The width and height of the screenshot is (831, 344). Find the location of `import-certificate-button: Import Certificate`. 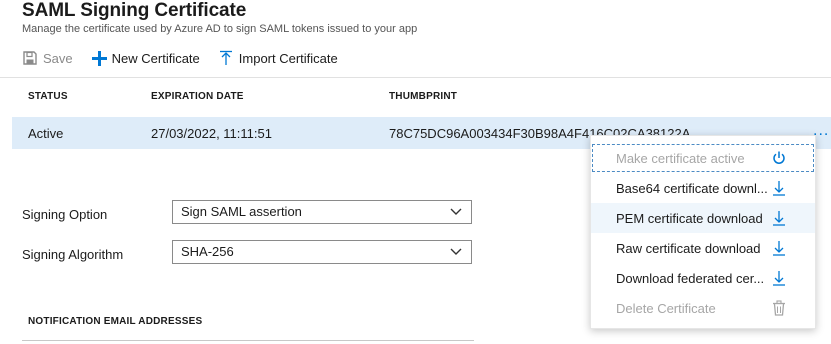

import-certificate-button: Import Certificate is located at coordinates (278, 58).